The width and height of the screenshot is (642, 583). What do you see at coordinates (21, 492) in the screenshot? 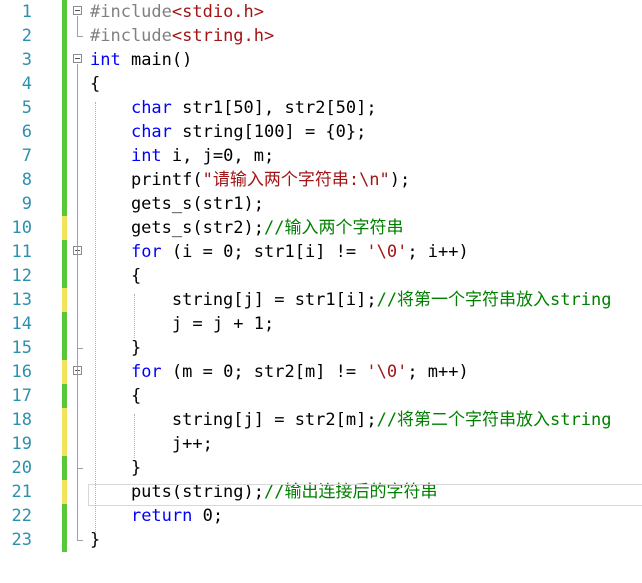
I see `line-number: 21` at bounding box center [21, 492].